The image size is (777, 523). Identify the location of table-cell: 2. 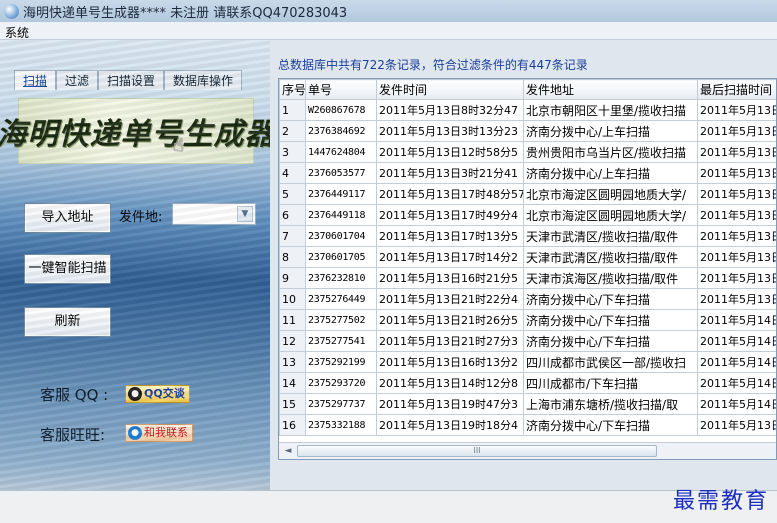
(292, 131).